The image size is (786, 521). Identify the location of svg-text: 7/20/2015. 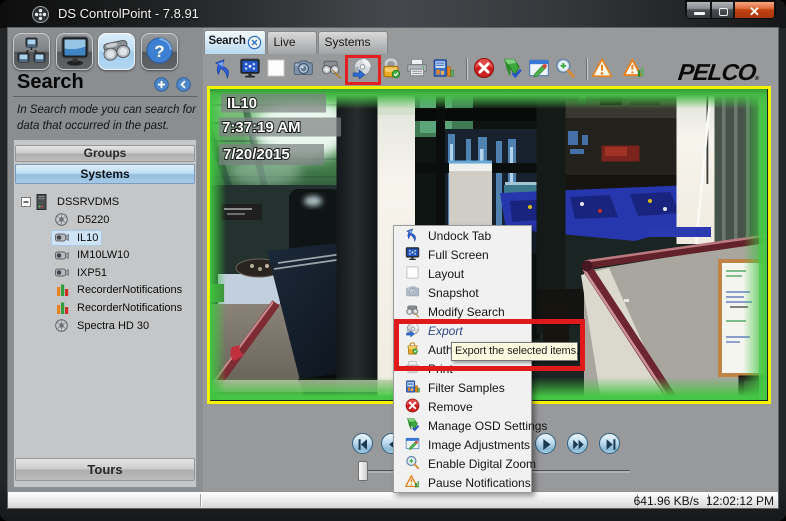
(256, 154).